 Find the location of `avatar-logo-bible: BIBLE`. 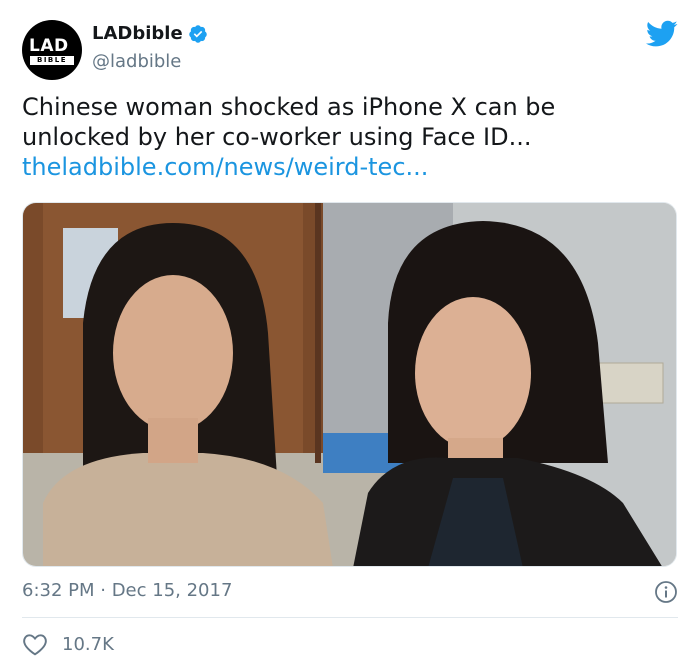

avatar-logo-bible: BIBLE is located at coordinates (52, 60).